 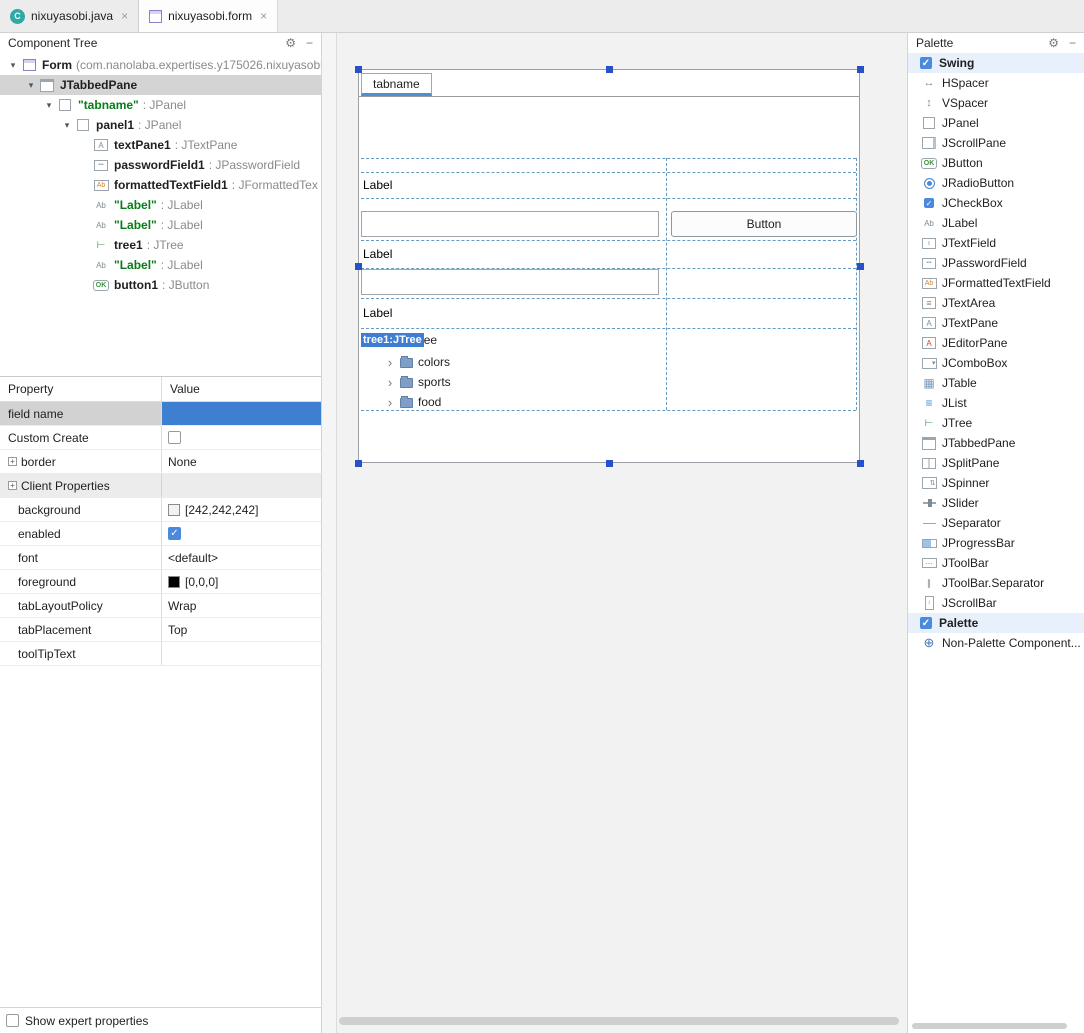 What do you see at coordinates (996, 483) in the screenshot?
I see `palette-item-jspinner: JSpinner` at bounding box center [996, 483].